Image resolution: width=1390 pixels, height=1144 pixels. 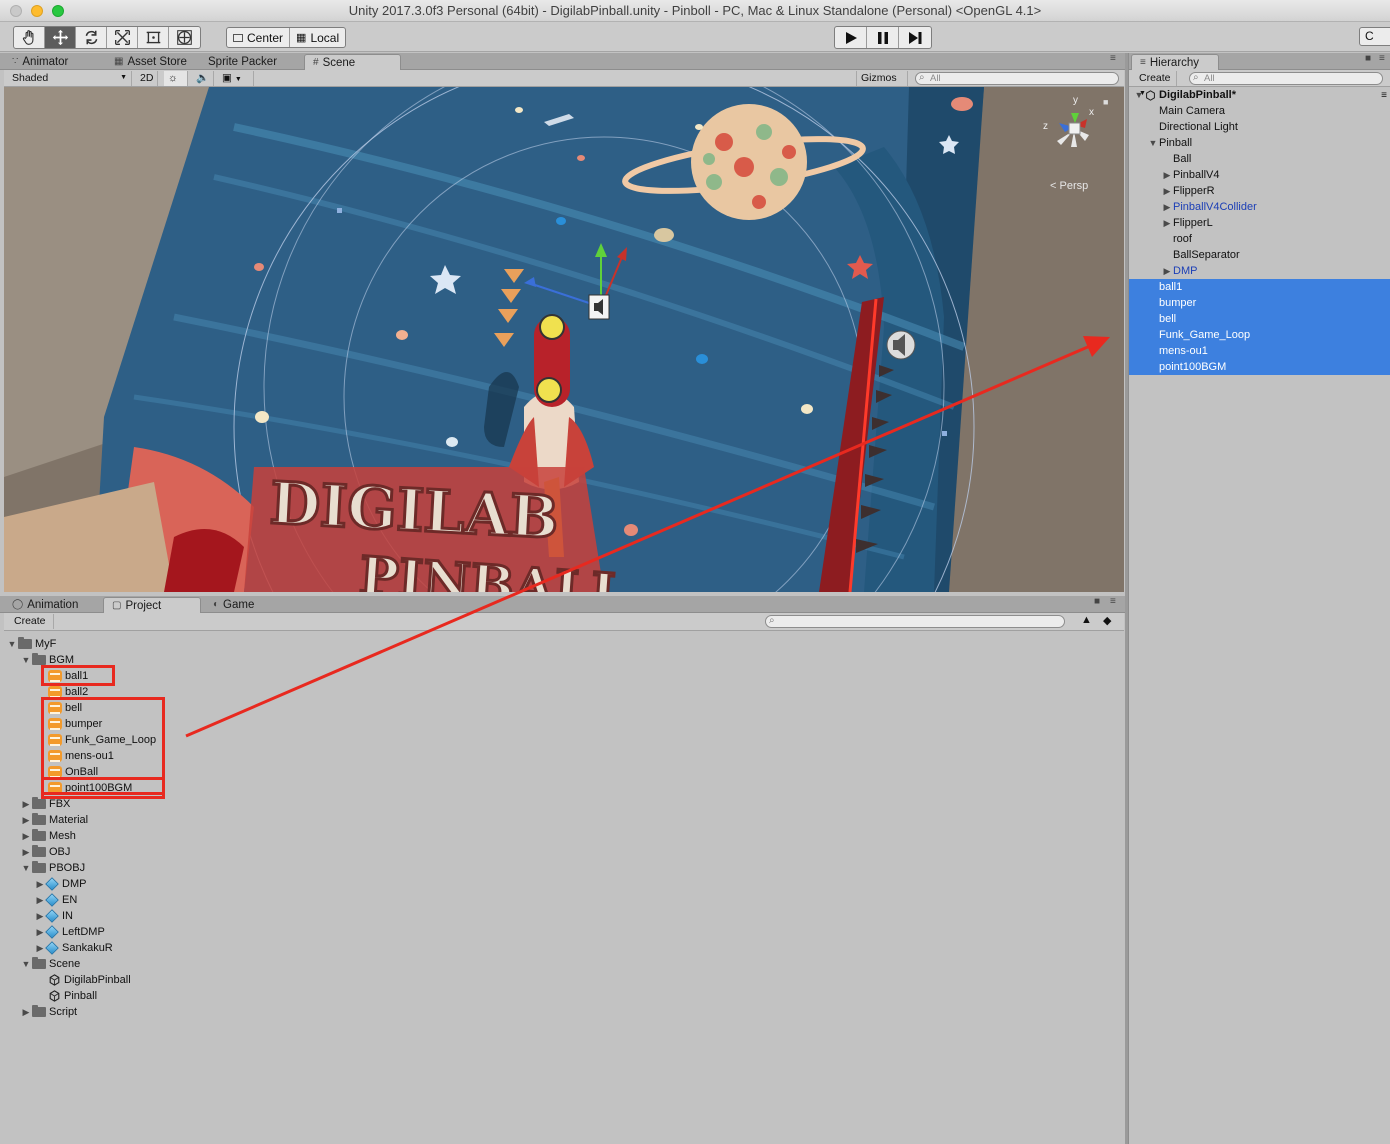 What do you see at coordinates (1155, 84) in the screenshot?
I see `hierarchy-create-dropdown: Create ▼` at bounding box center [1155, 84].